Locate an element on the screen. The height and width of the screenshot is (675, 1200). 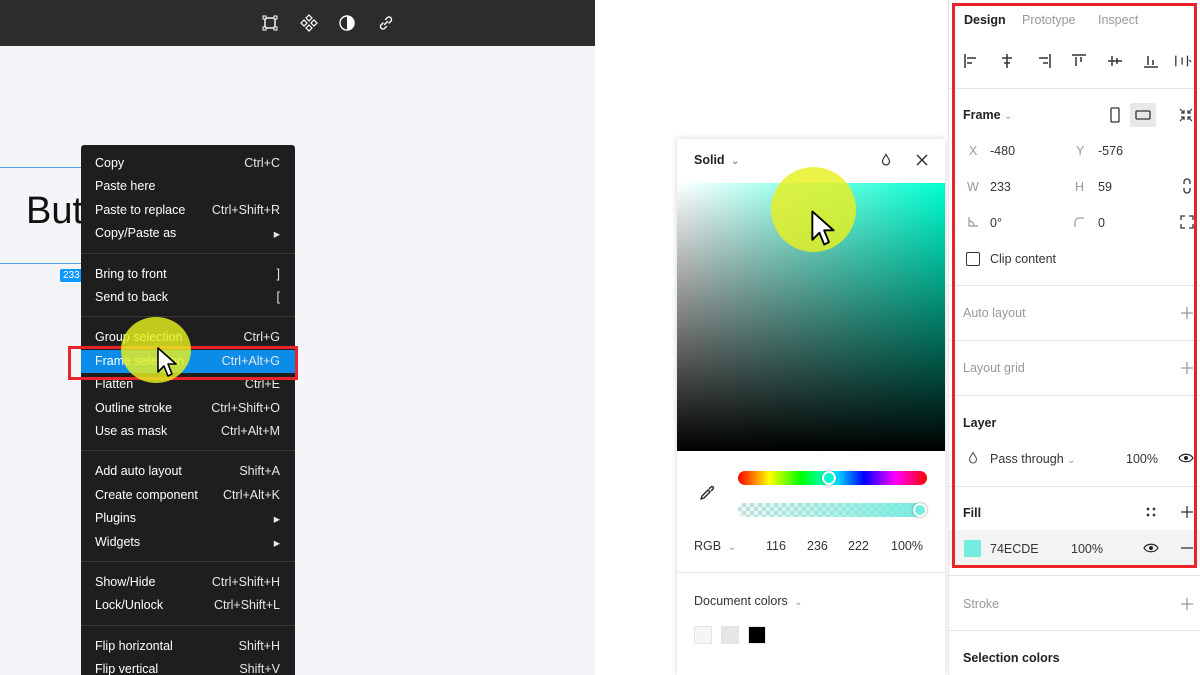
menu-item-label: Paste to replace is located at coordinates (140, 209).